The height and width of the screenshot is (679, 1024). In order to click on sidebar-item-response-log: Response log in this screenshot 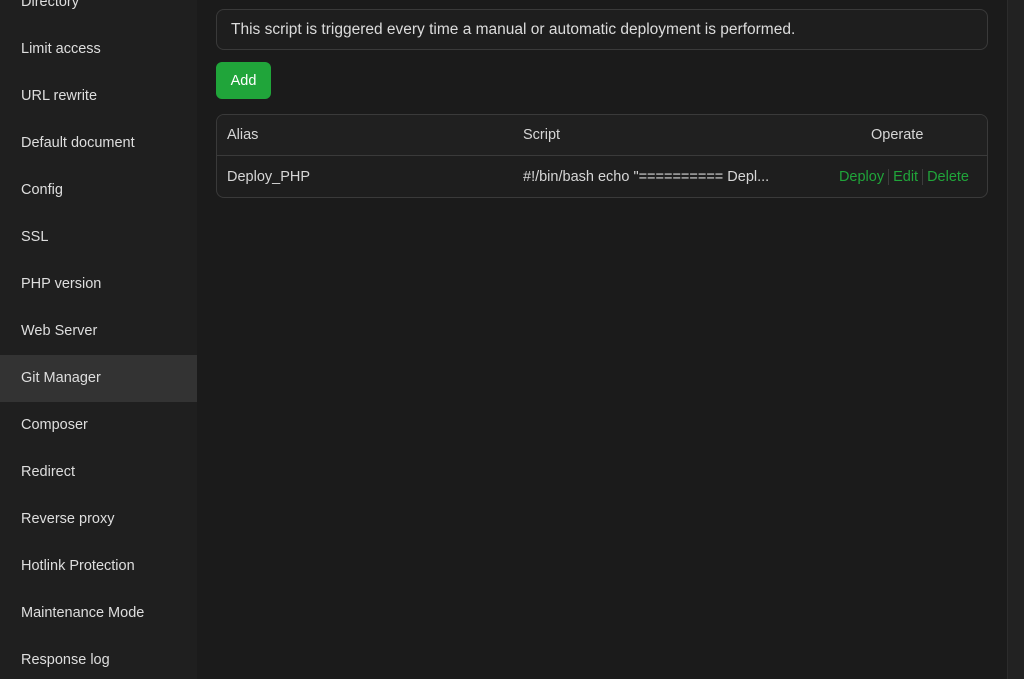, I will do `click(98, 658)`.